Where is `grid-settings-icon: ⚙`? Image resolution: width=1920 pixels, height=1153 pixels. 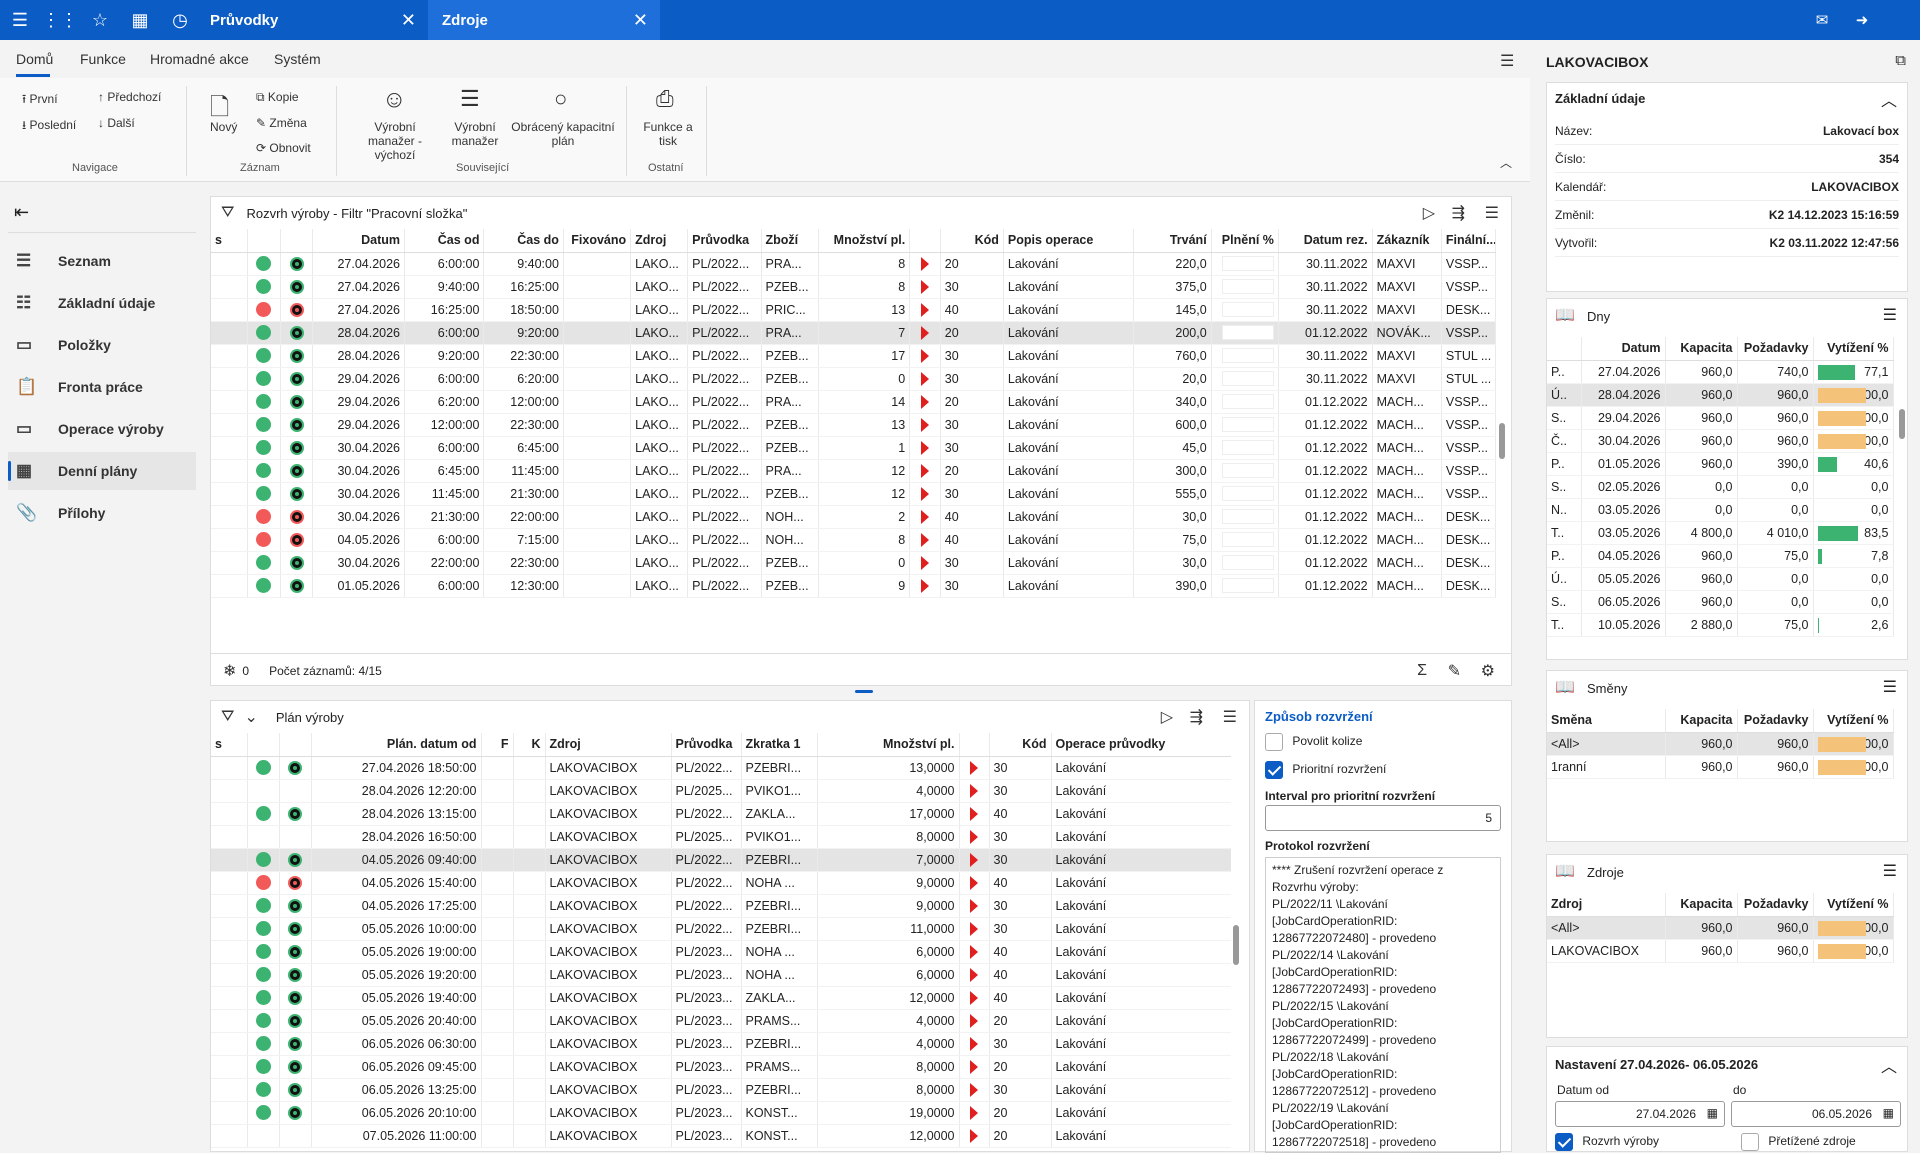
grid-settings-icon: ⚙ is located at coordinates (1488, 671).